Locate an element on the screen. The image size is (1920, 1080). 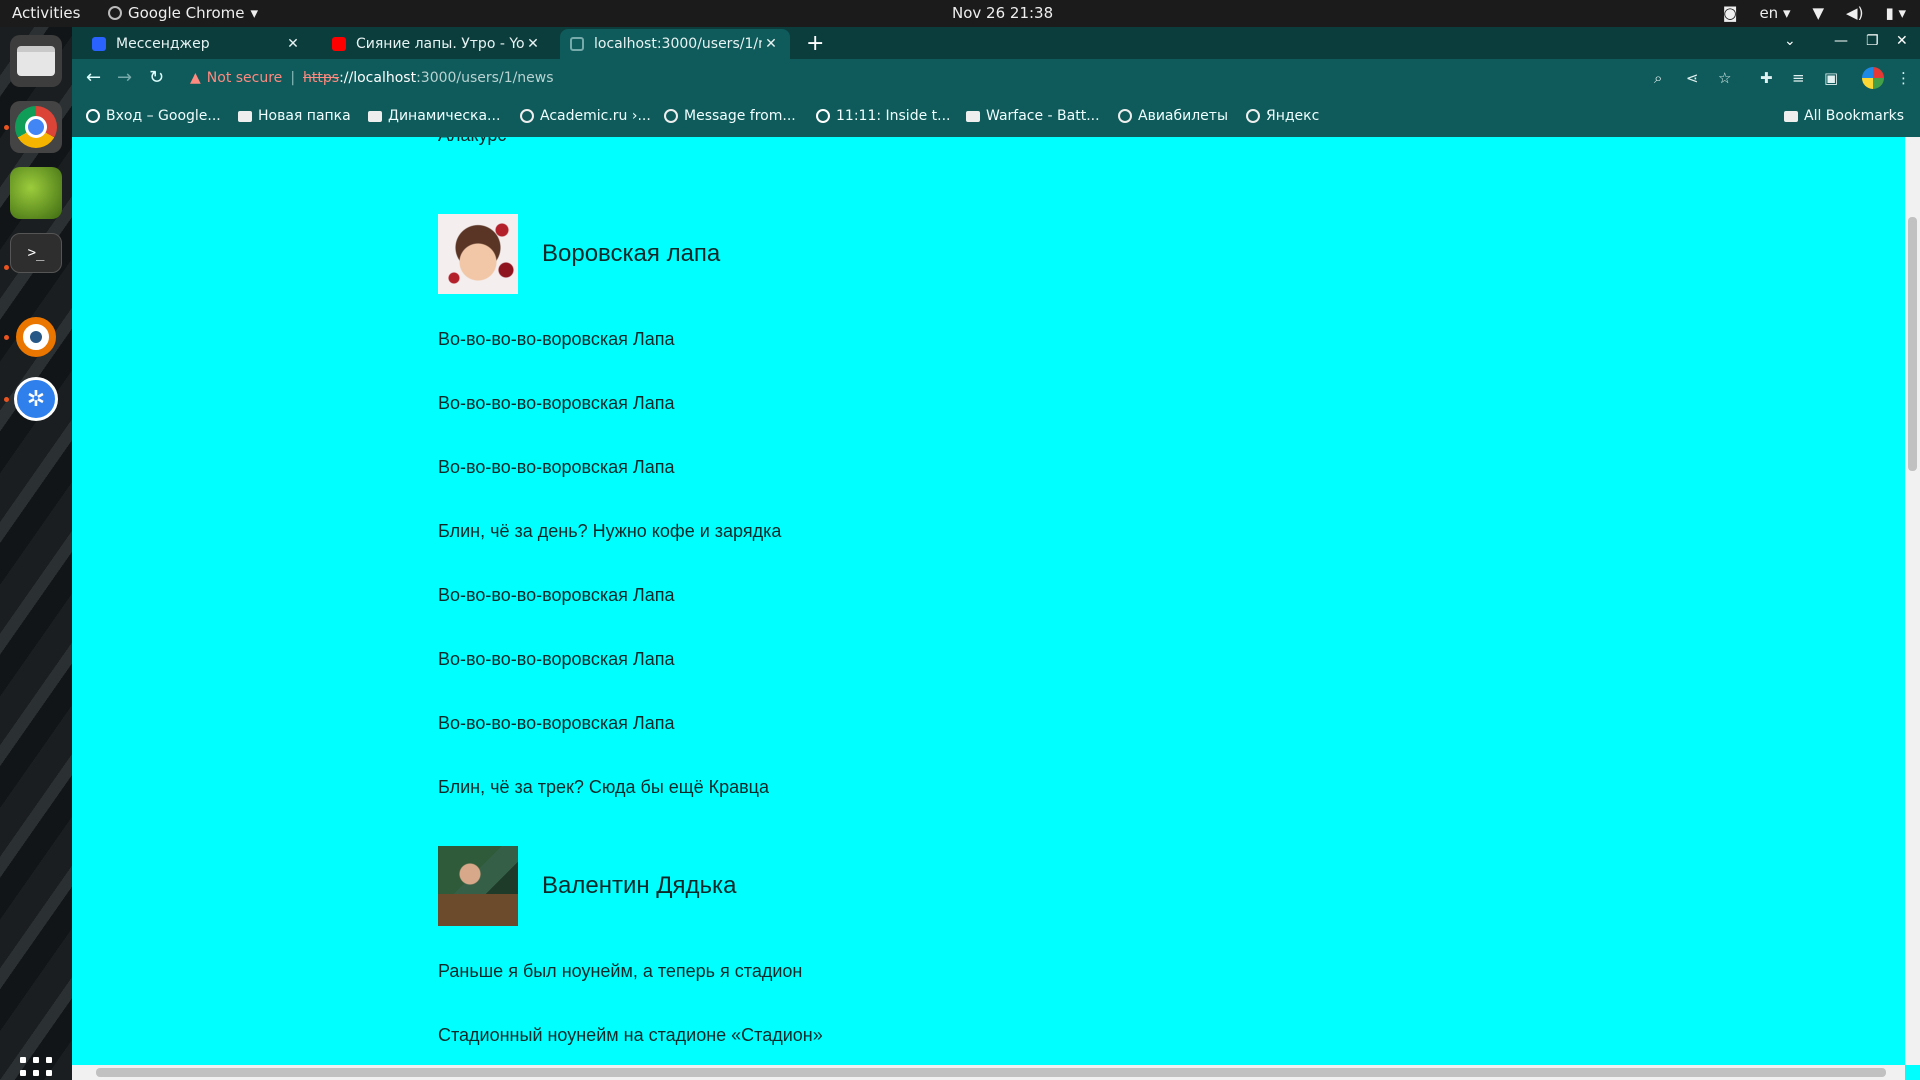
vscodium-icon: ✲ is located at coordinates (36, 399).